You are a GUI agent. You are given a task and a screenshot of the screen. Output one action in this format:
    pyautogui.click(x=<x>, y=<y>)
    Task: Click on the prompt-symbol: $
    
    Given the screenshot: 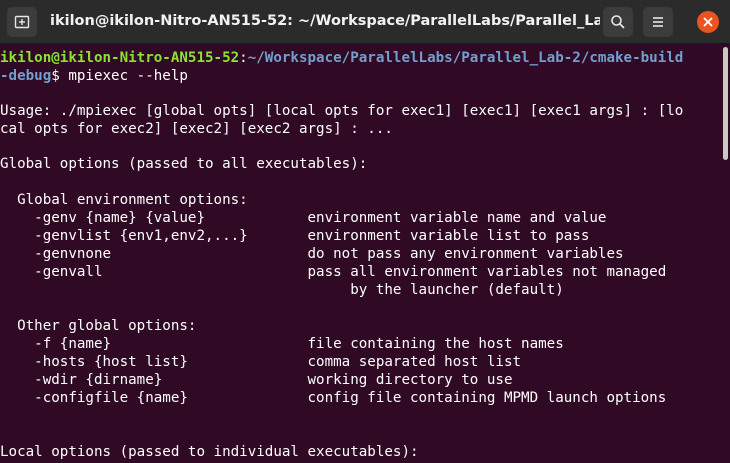 What is the action you would take?
    pyautogui.click(x=60, y=76)
    